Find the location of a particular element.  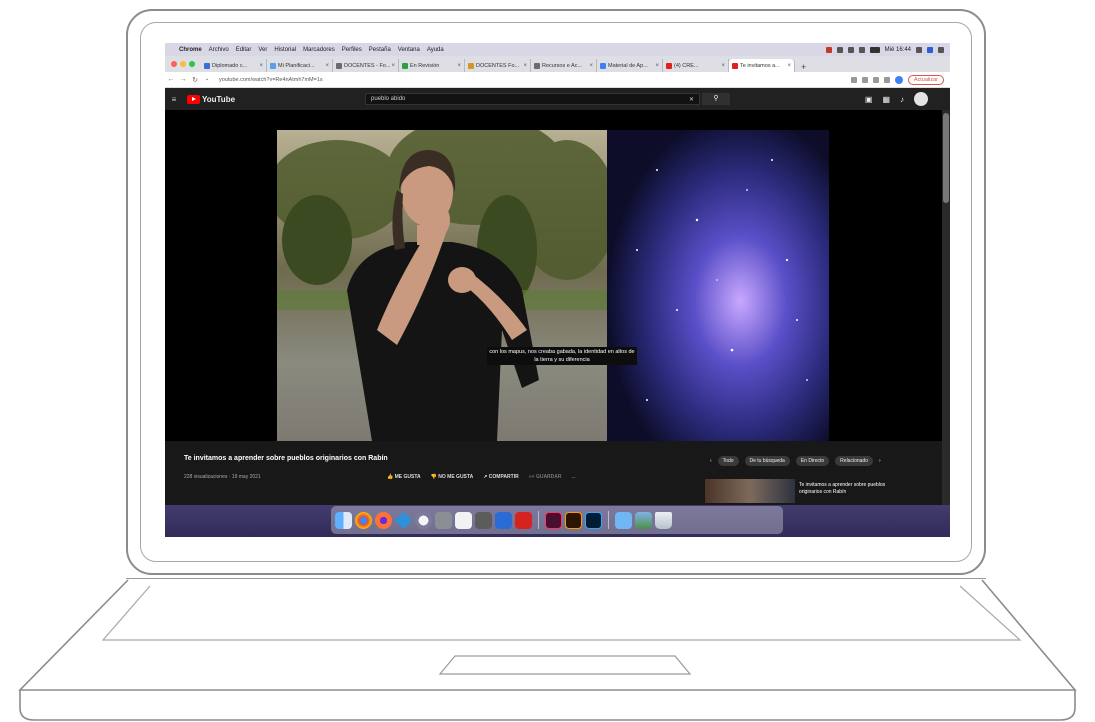

menu-item-chrome: Chrome is located at coordinates (190, 50).